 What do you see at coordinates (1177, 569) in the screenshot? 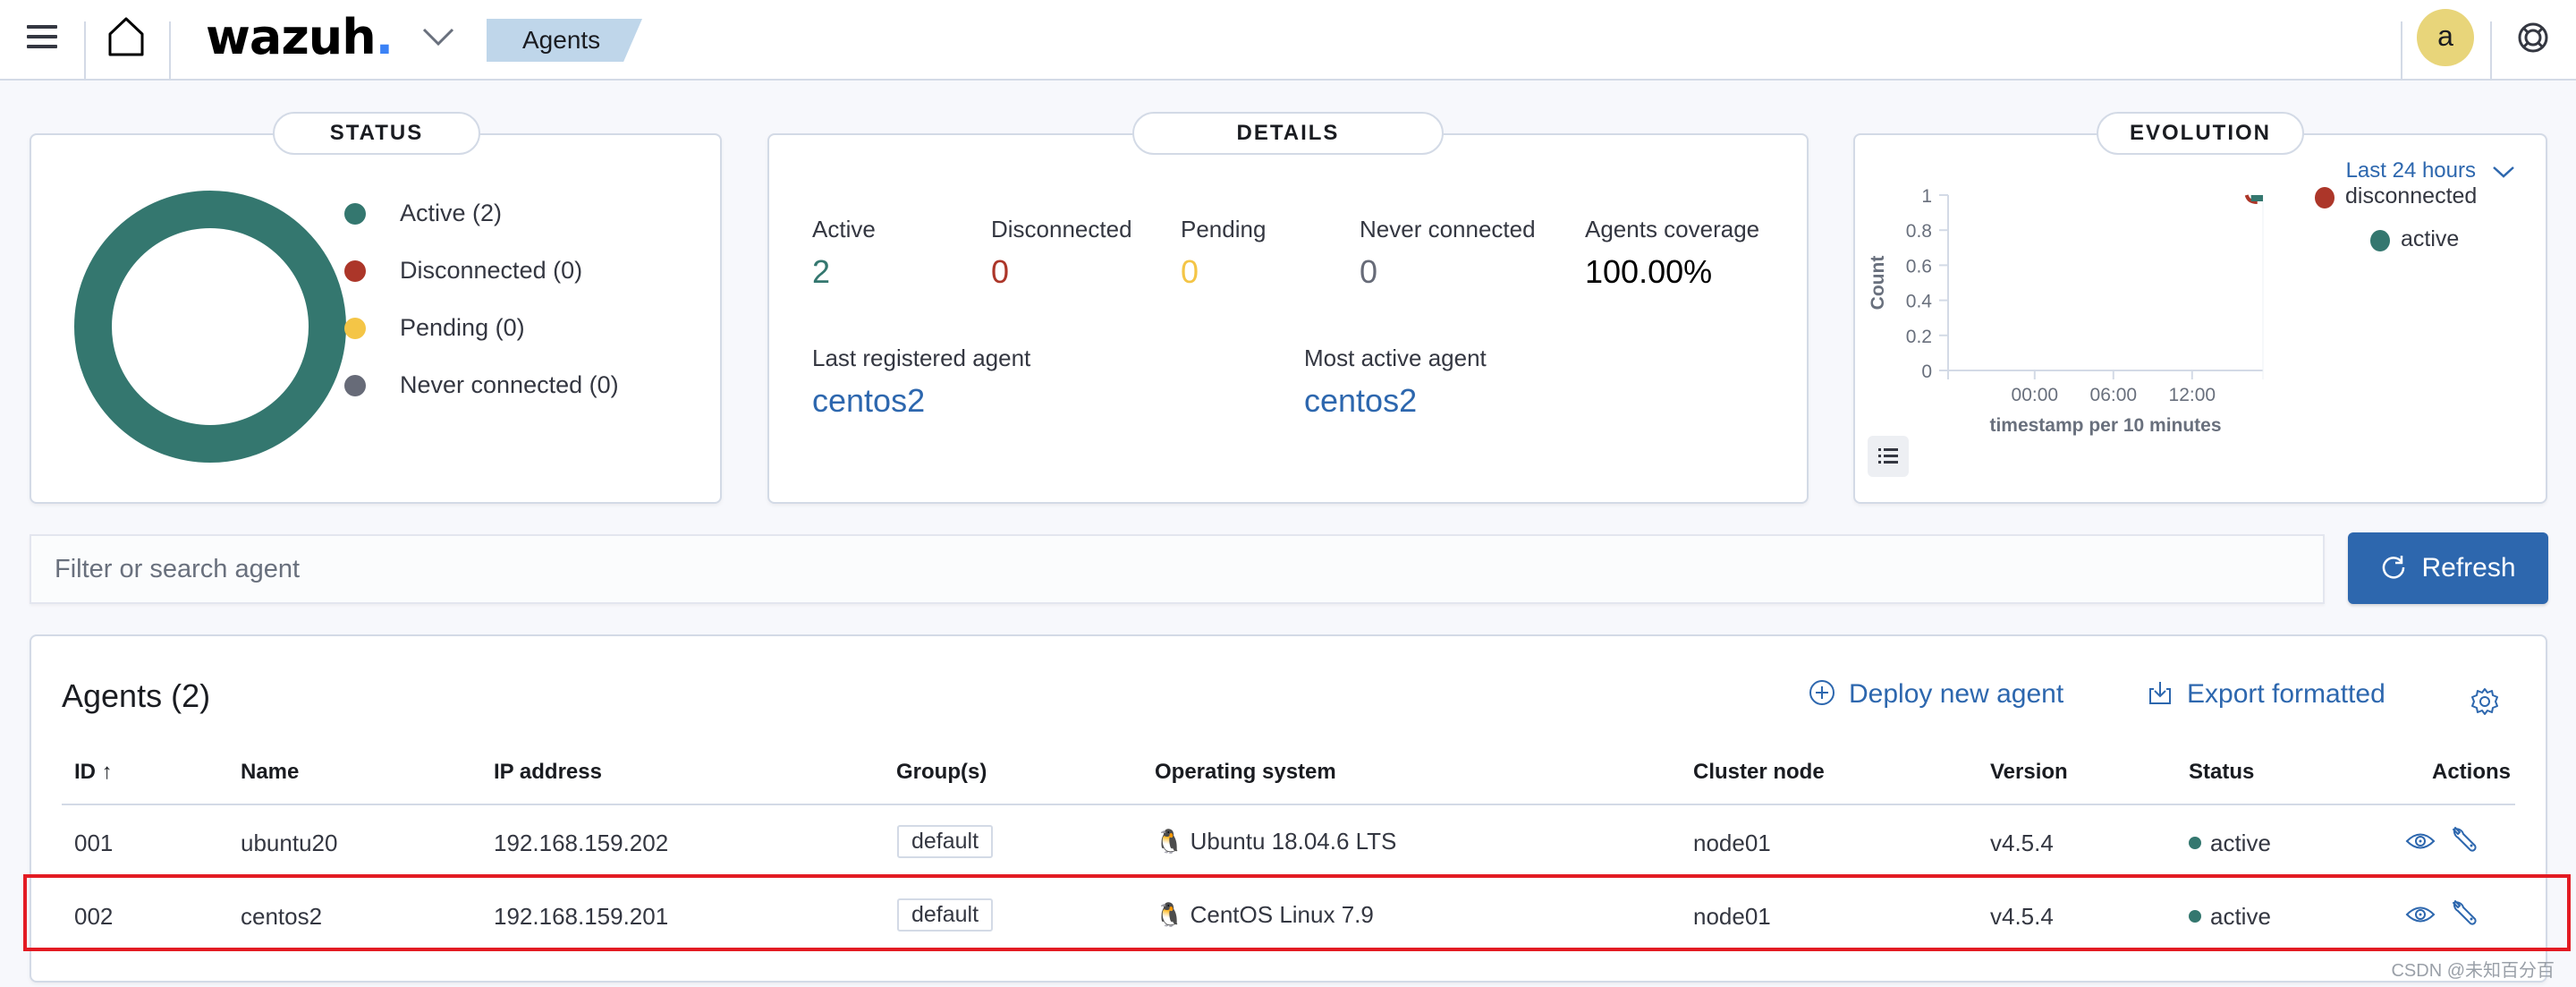
I see `agent-search-input: Filter or search agent` at bounding box center [1177, 569].